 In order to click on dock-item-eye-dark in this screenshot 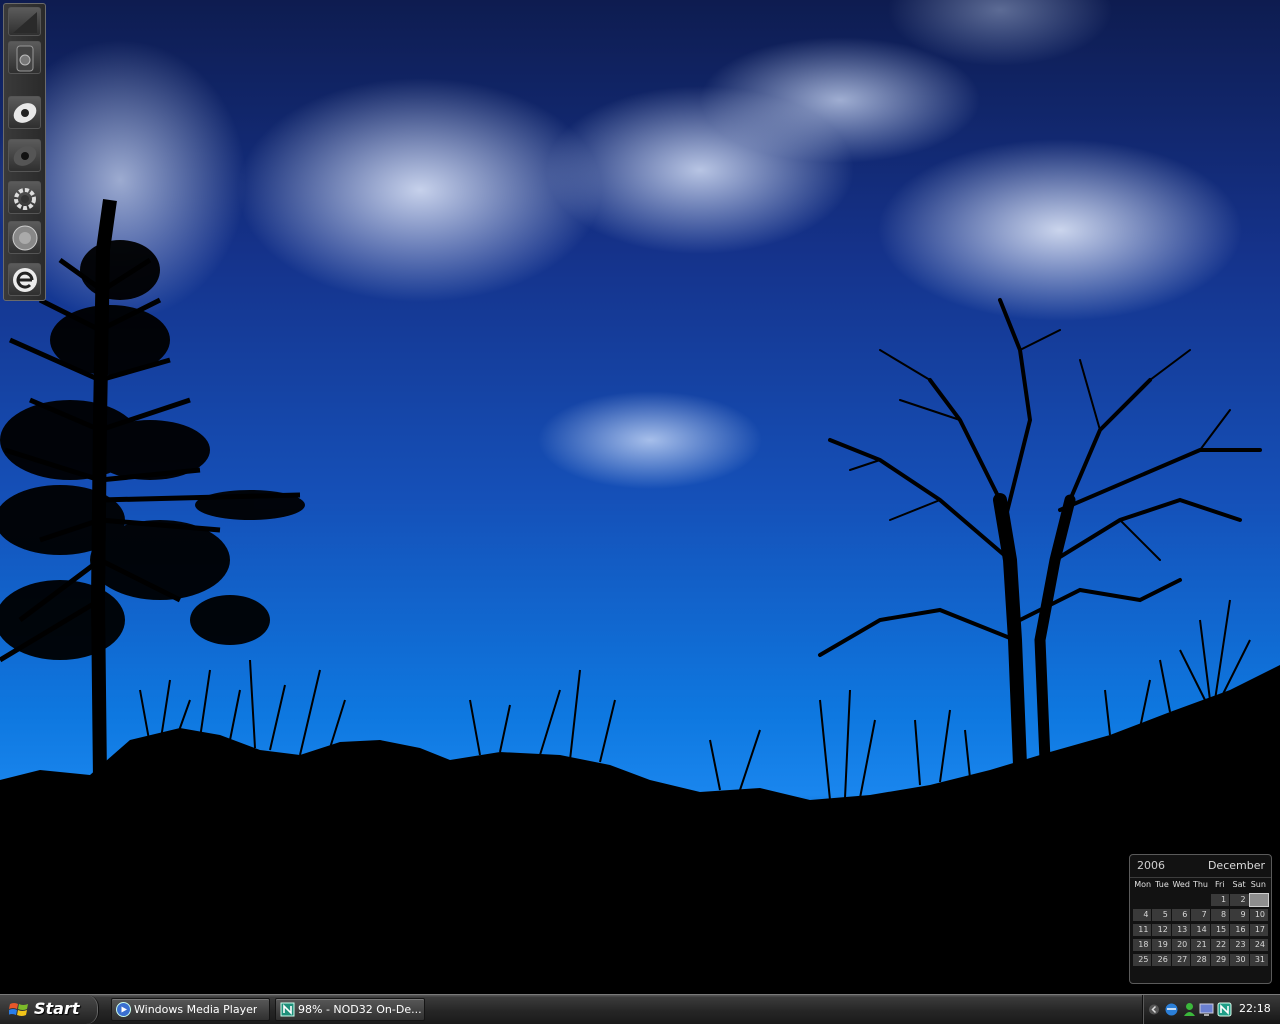, I will do `click(24, 155)`.